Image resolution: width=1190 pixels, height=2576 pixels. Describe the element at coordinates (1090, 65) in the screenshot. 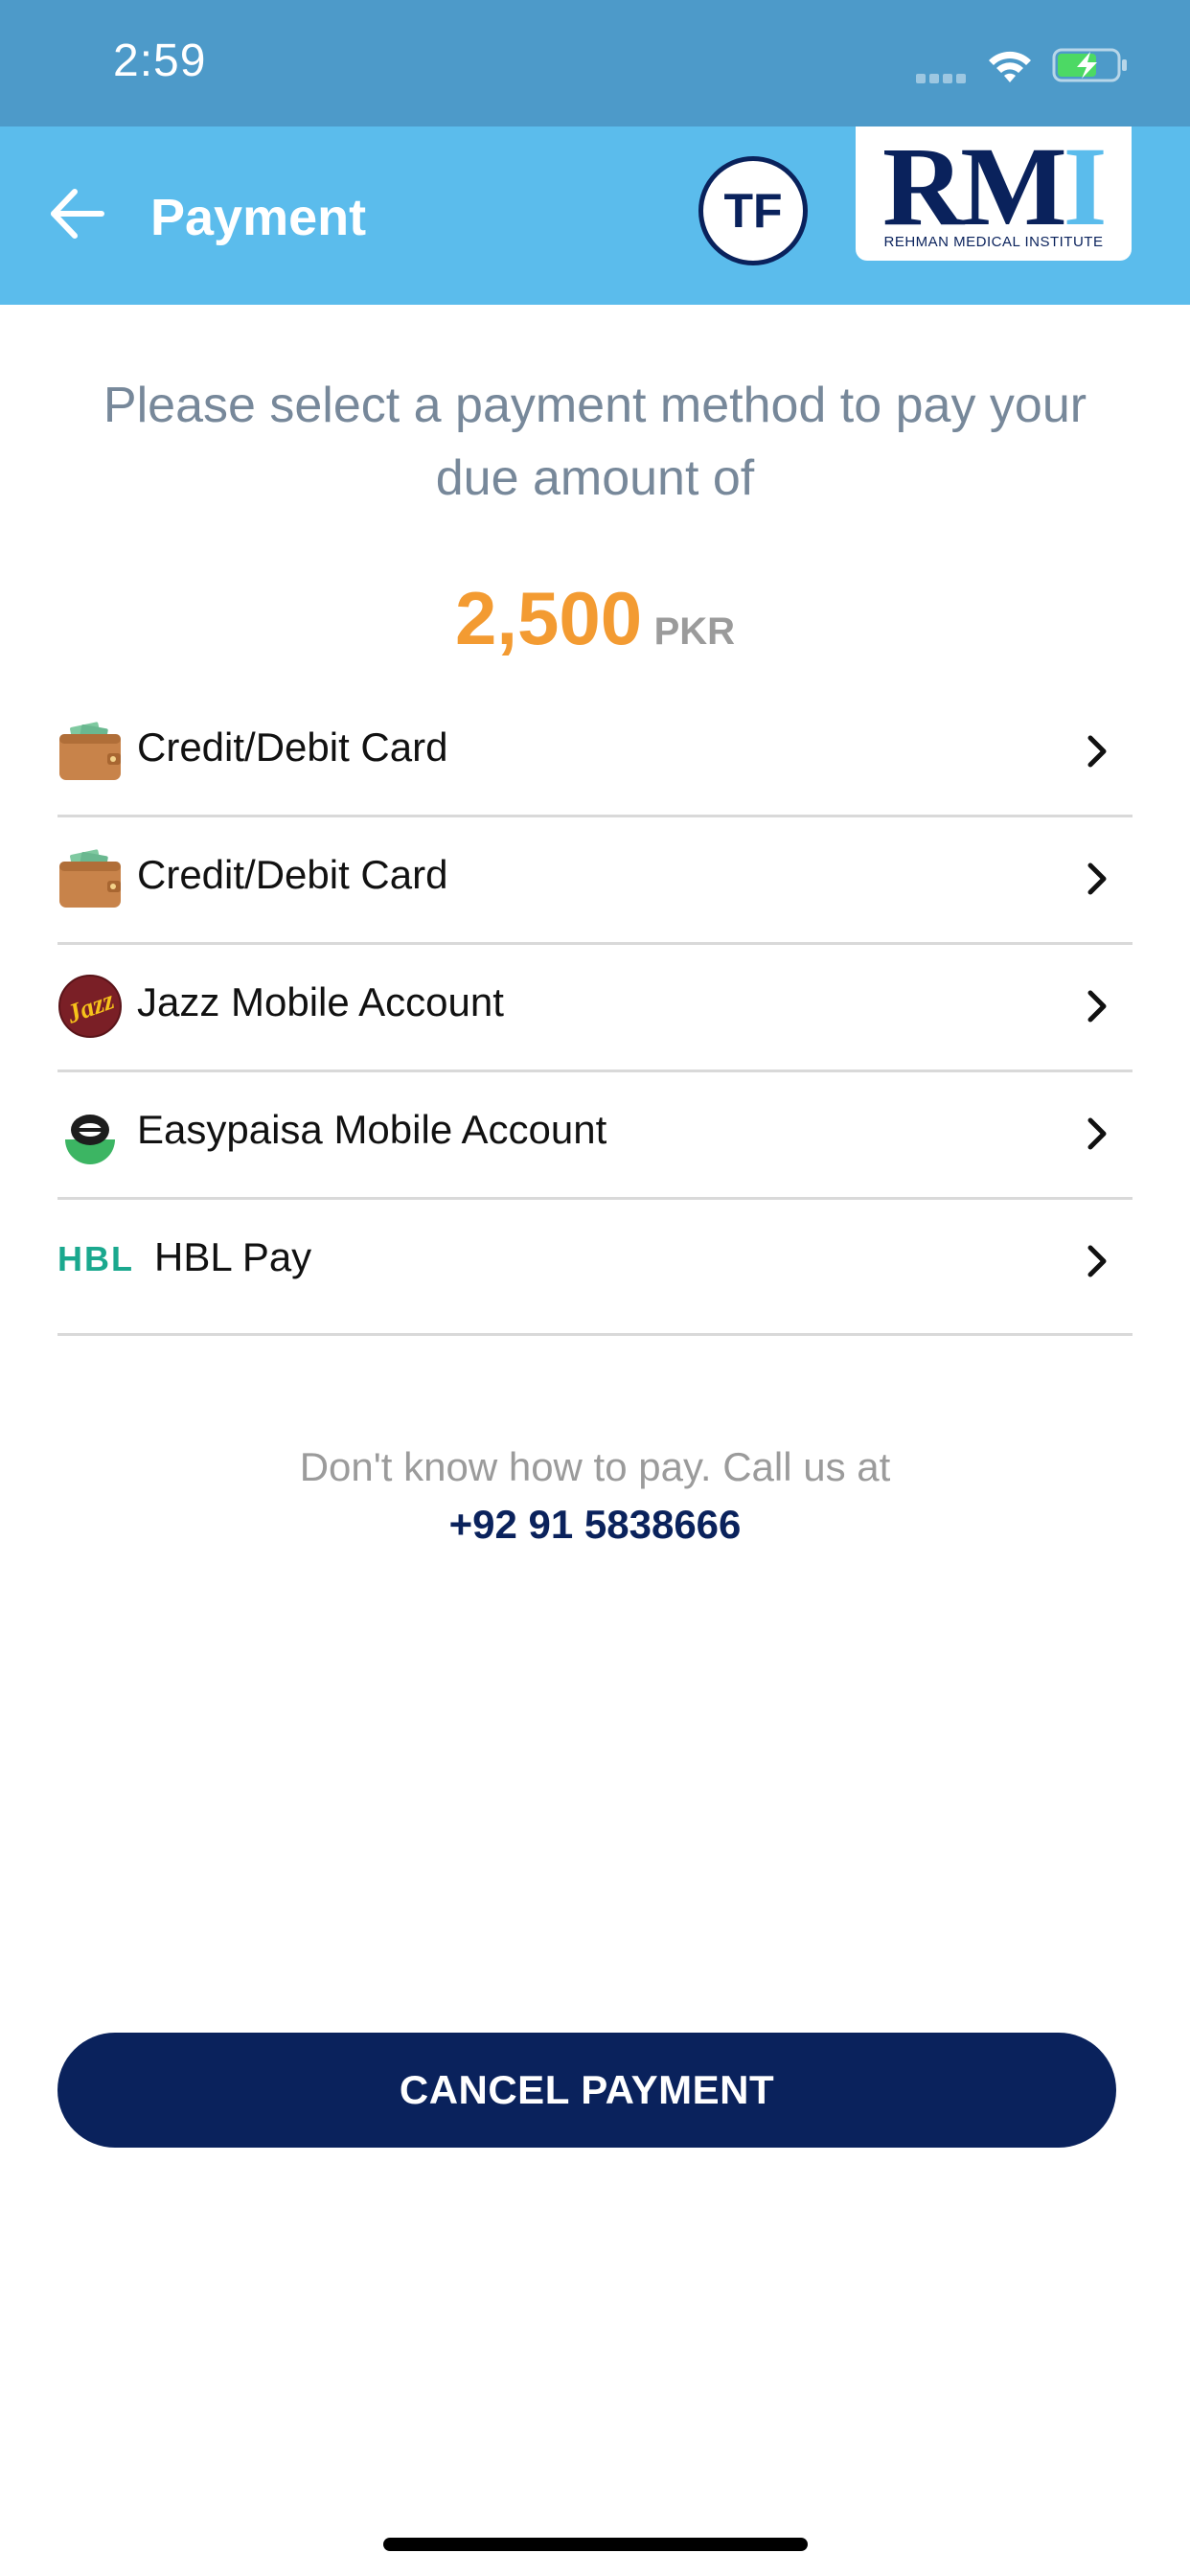

I see `battery-charging-icon` at that location.